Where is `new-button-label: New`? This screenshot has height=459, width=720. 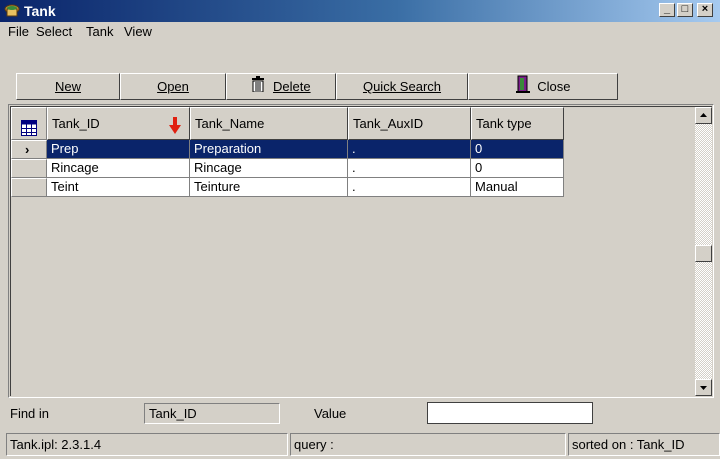 new-button-label: New is located at coordinates (67, 86).